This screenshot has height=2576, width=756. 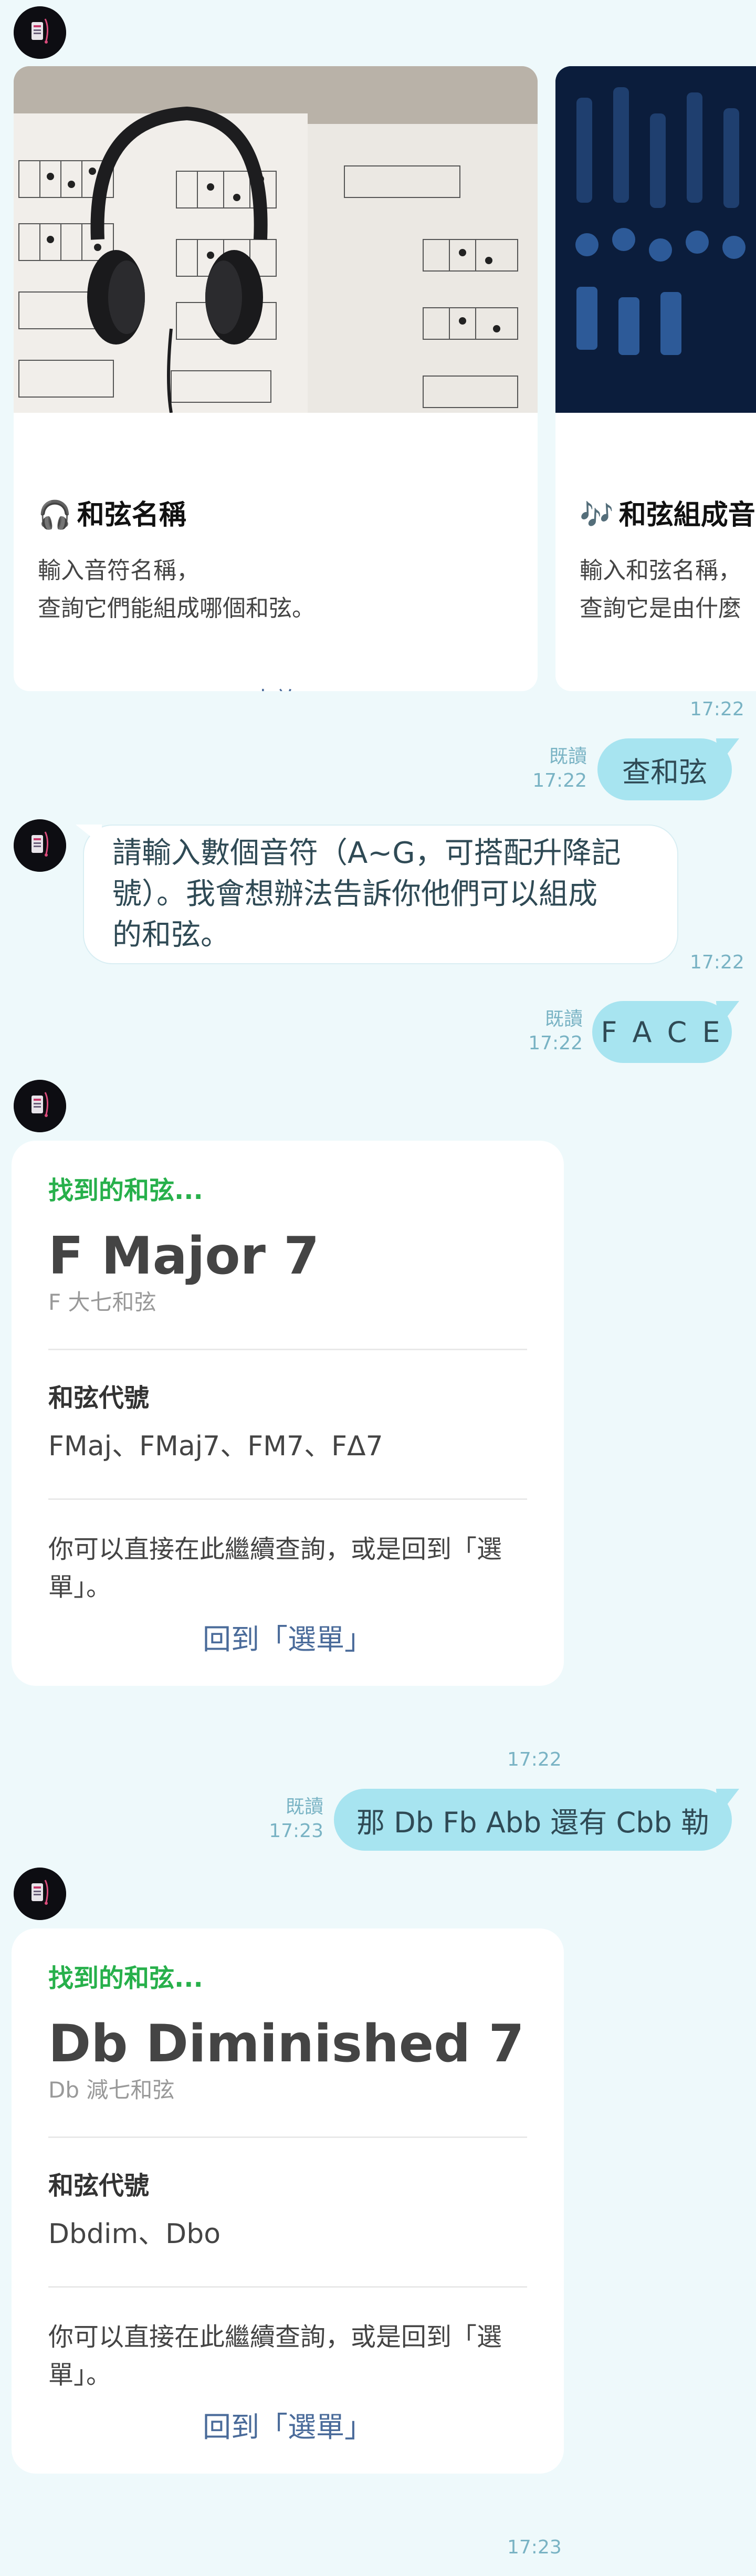 I want to click on chord-name: Db Diminished 7, so click(x=286, y=2044).